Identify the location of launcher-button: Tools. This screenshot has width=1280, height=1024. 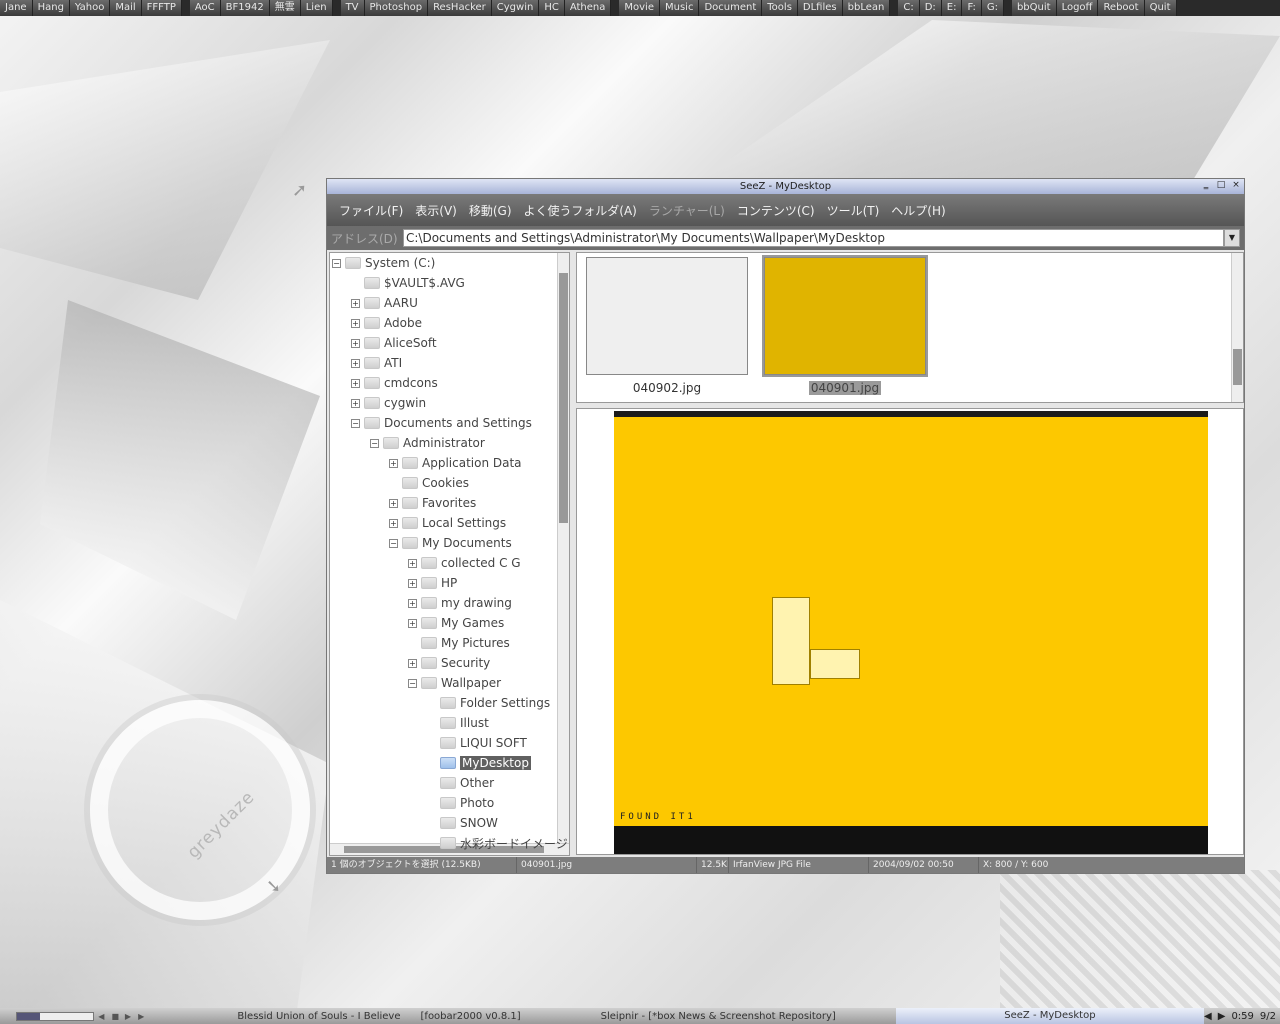
(780, 8).